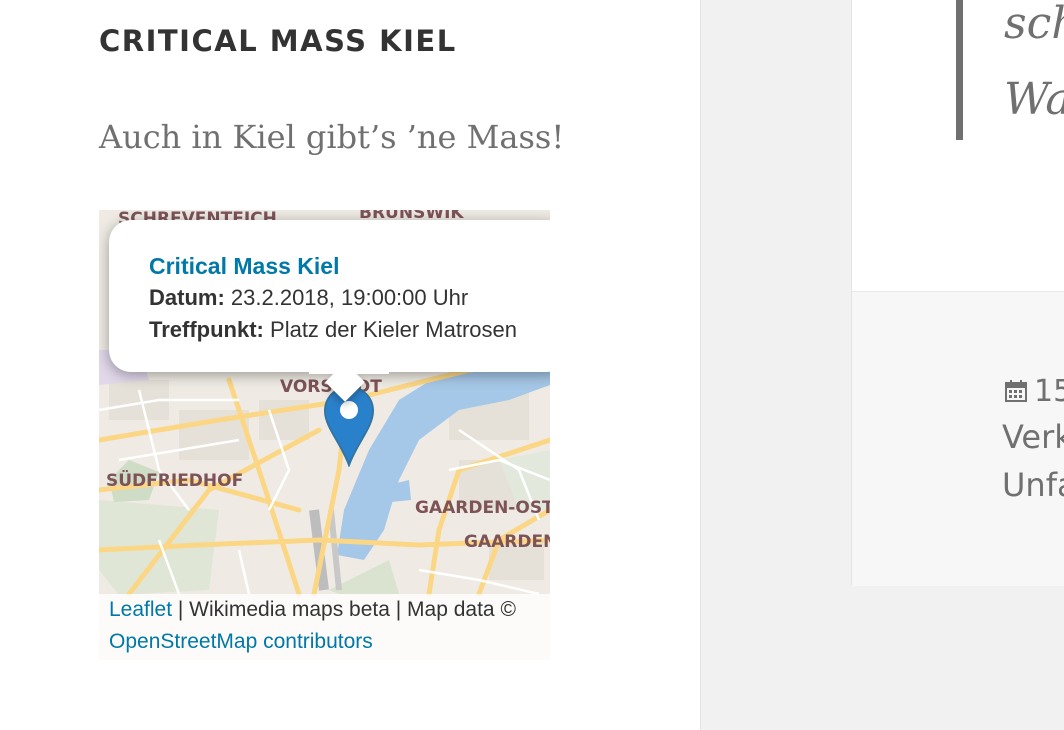 Image resolution: width=1064 pixels, height=730 pixels. Describe the element at coordinates (332, 137) in the screenshot. I see `site-tagline: Auch in Kiel gibt’s ’ne Mass!` at that location.